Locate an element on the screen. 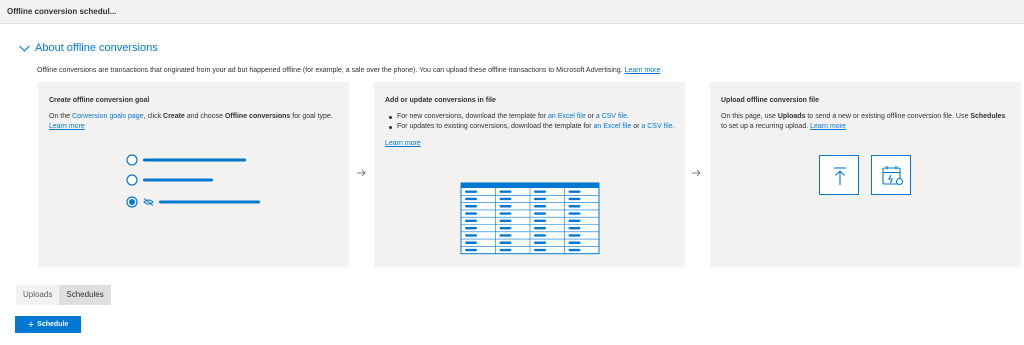 Image resolution: width=1024 pixels, height=345 pixels. card-text: , click is located at coordinates (152, 116).